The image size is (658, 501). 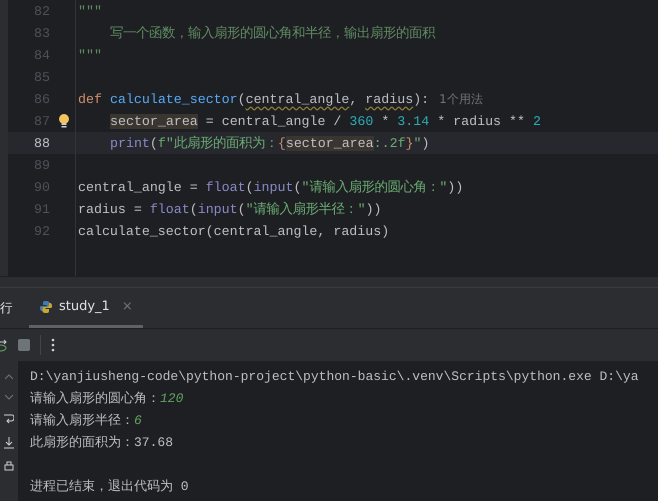 I want to click on close-button: ×, so click(x=127, y=306).